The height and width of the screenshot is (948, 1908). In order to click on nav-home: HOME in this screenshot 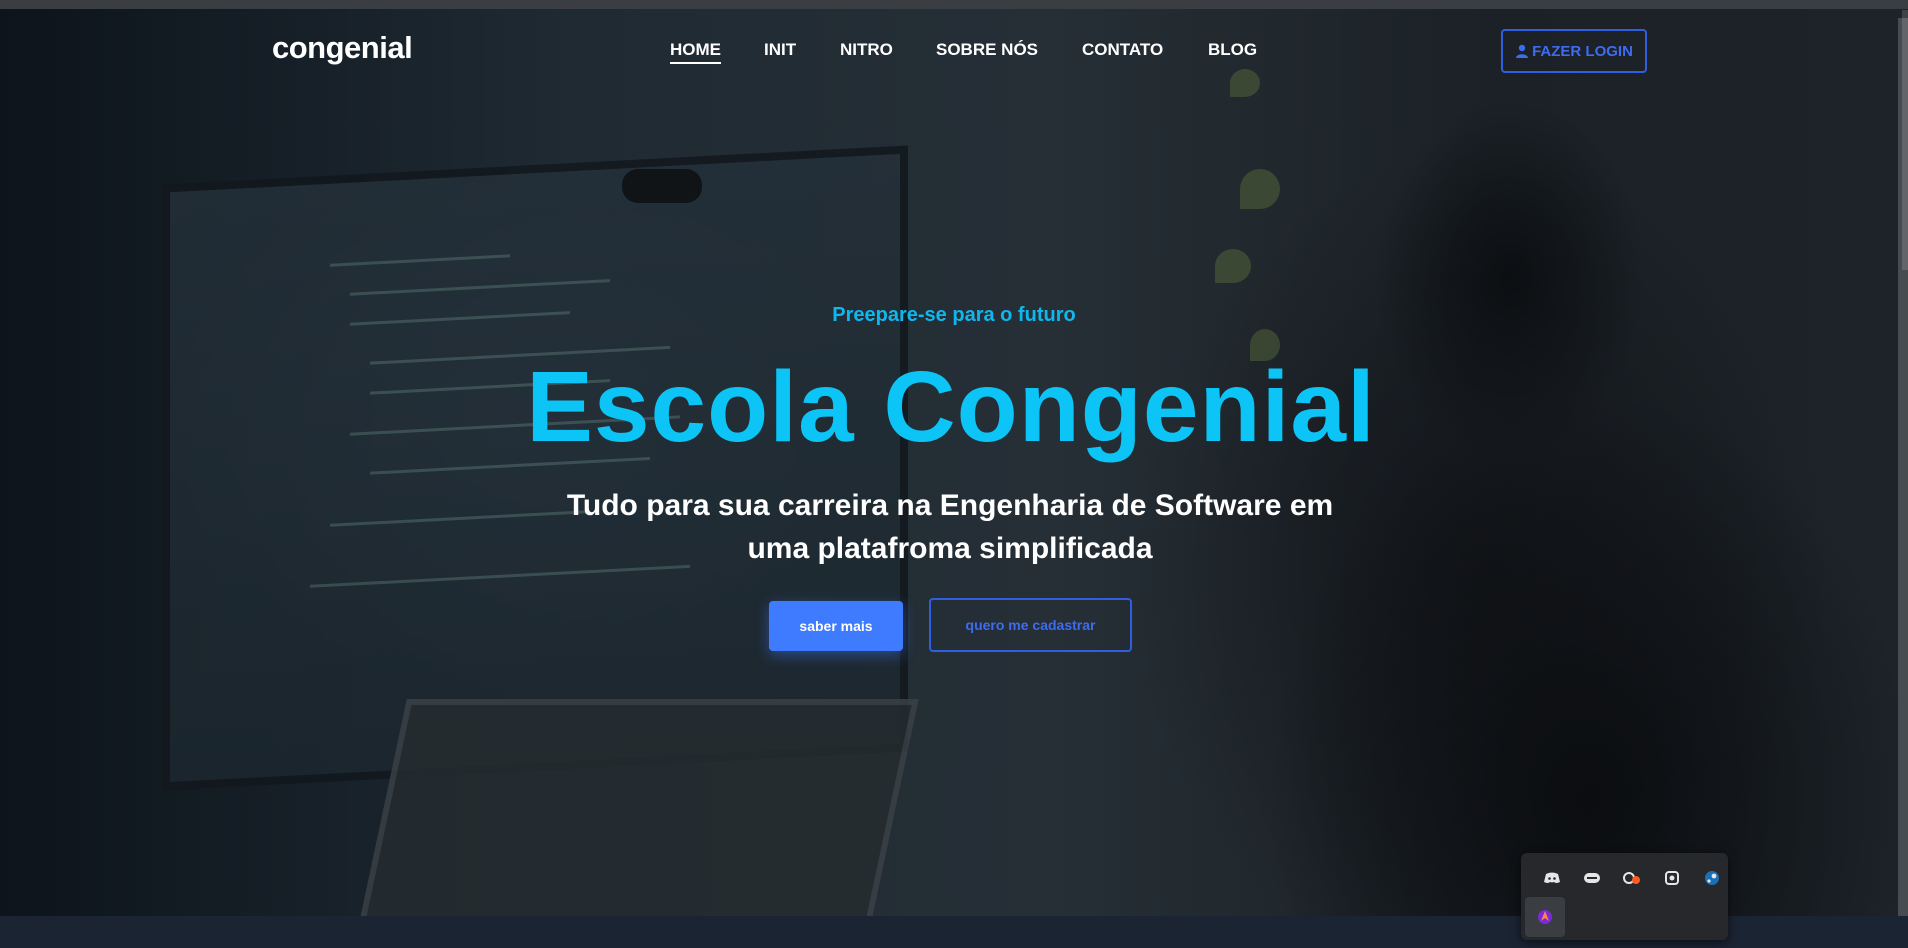, I will do `click(695, 52)`.